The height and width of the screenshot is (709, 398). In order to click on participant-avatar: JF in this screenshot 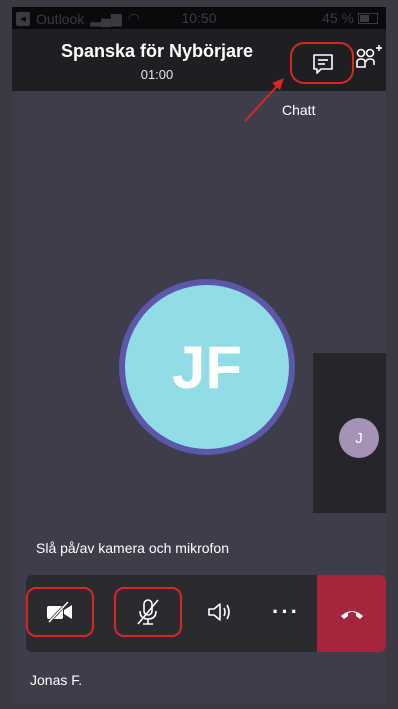, I will do `click(207, 367)`.